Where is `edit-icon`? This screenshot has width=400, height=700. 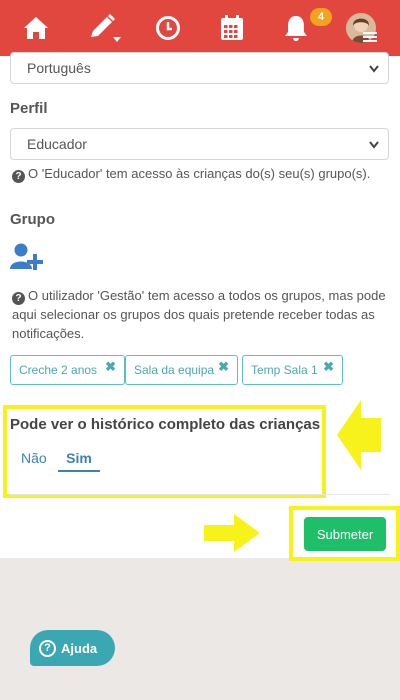
edit-icon is located at coordinates (104, 28).